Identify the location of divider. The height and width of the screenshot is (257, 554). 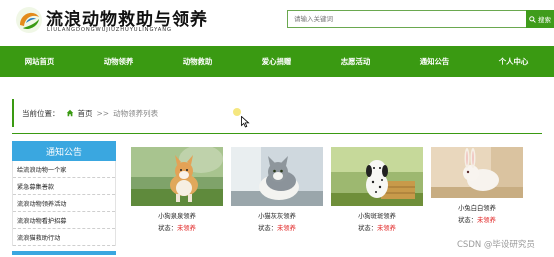
(277, 133).